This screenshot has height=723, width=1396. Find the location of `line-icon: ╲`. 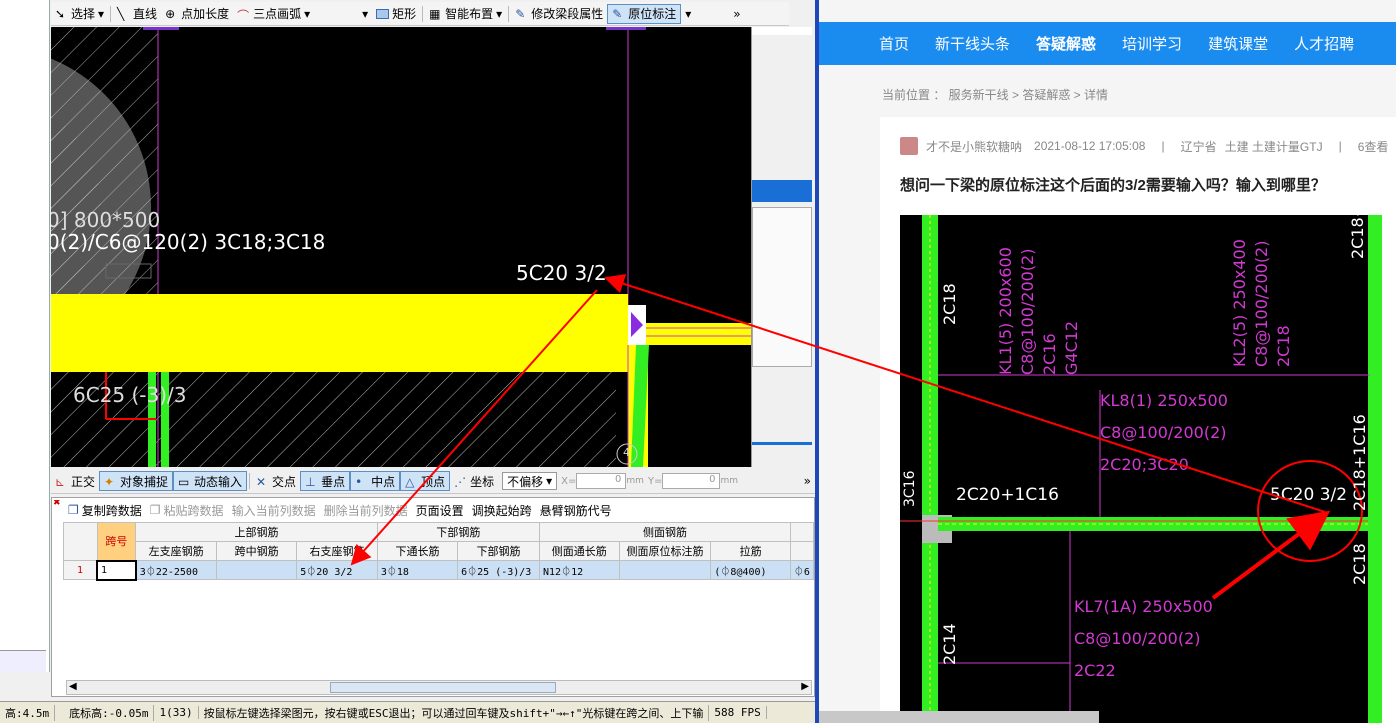

line-icon: ╲ is located at coordinates (121, 14).